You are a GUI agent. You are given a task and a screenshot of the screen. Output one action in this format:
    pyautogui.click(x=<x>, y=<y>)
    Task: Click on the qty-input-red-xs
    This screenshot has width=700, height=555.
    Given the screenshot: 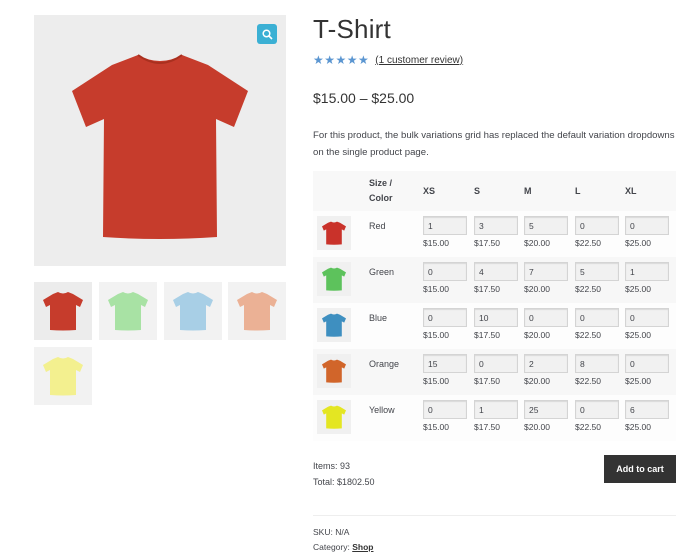 What is the action you would take?
    pyautogui.click(x=445, y=225)
    